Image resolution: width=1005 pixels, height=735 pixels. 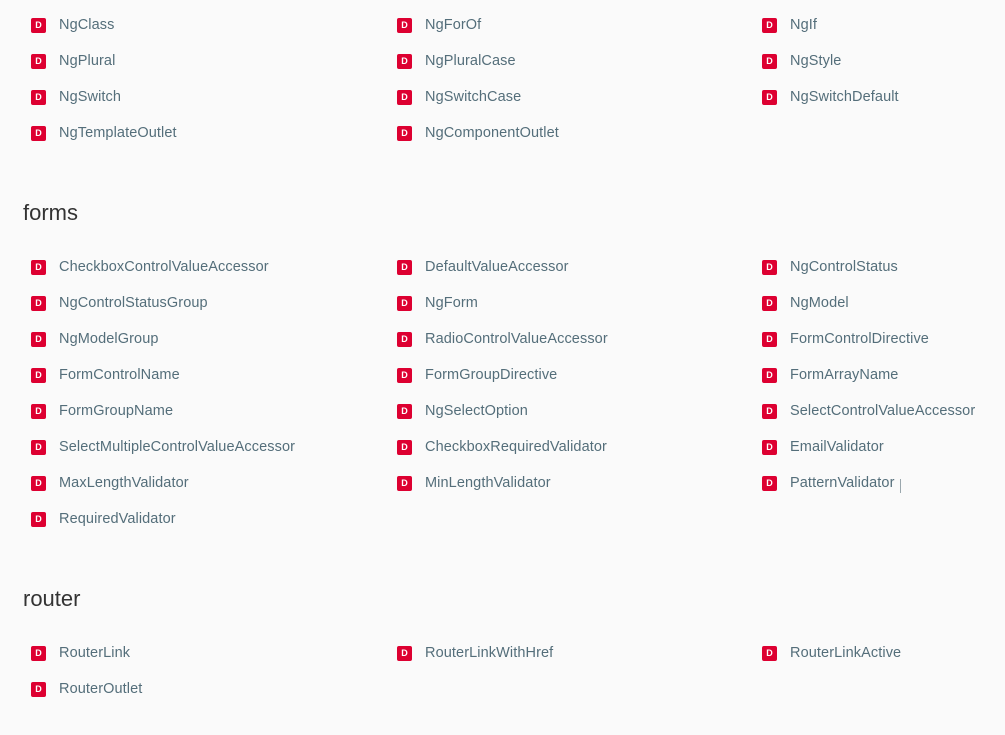 What do you see at coordinates (548, 133) in the screenshot?
I see `directive-link-ngcomponentoutlet: D NgComponentOutlet` at bounding box center [548, 133].